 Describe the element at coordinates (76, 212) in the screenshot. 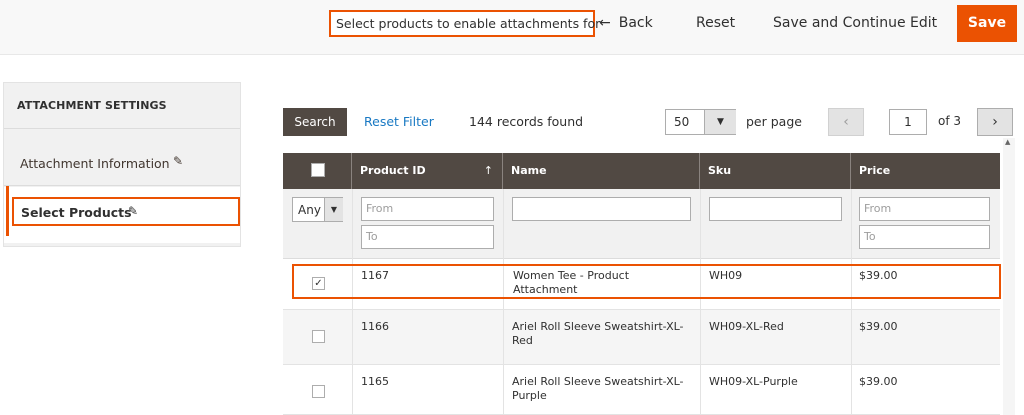

I see `sidebar-item-label: Select Products` at that location.